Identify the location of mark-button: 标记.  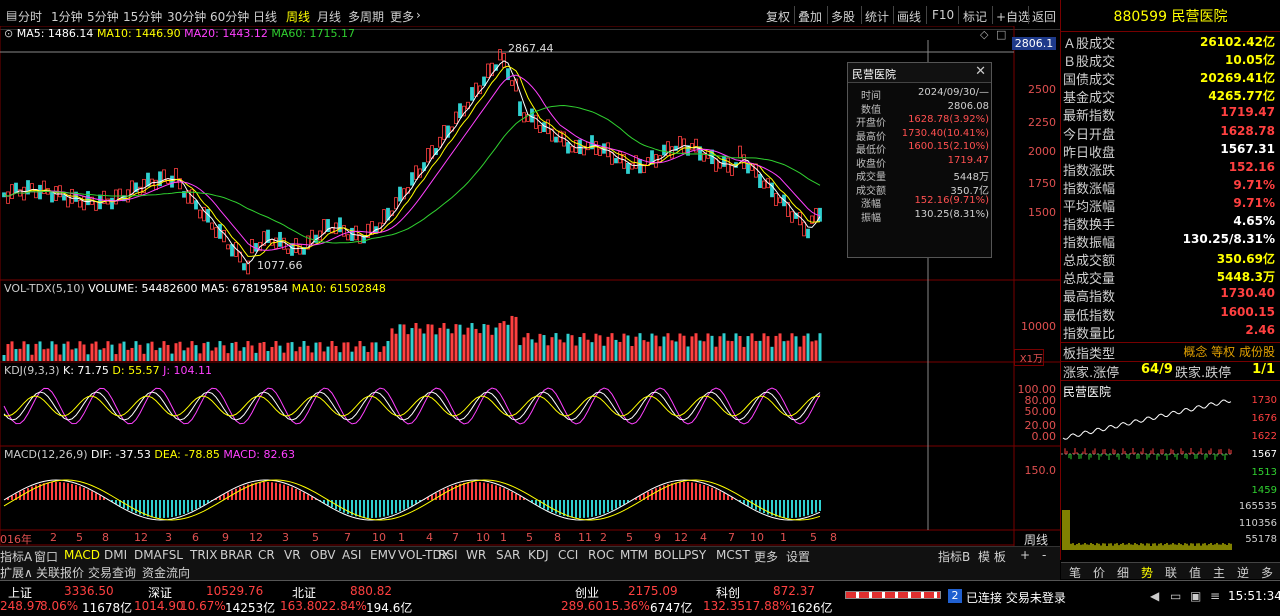
(975, 16).